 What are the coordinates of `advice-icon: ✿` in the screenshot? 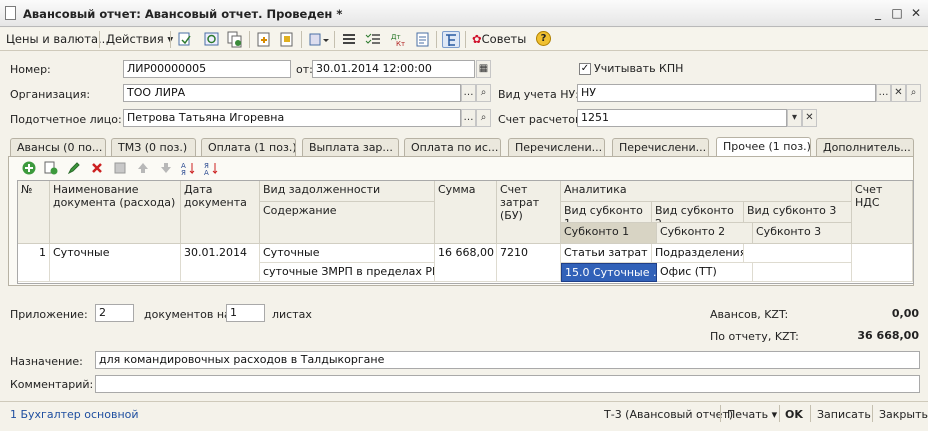 It's located at (477, 39).